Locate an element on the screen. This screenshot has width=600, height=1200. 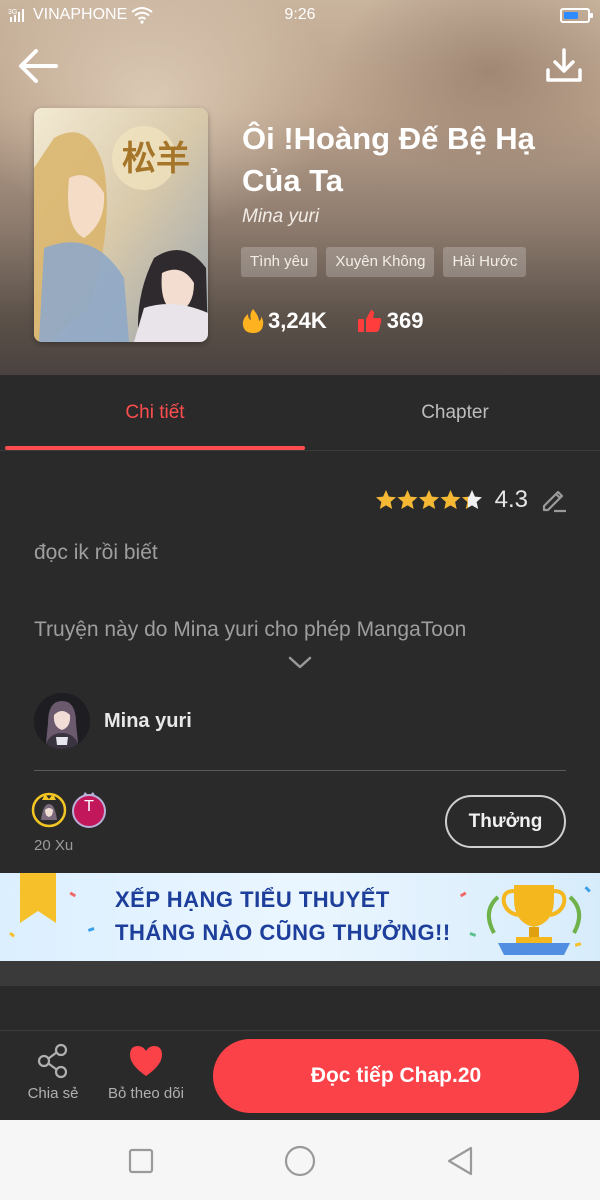
clock: 9:26 is located at coordinates (300, 14).